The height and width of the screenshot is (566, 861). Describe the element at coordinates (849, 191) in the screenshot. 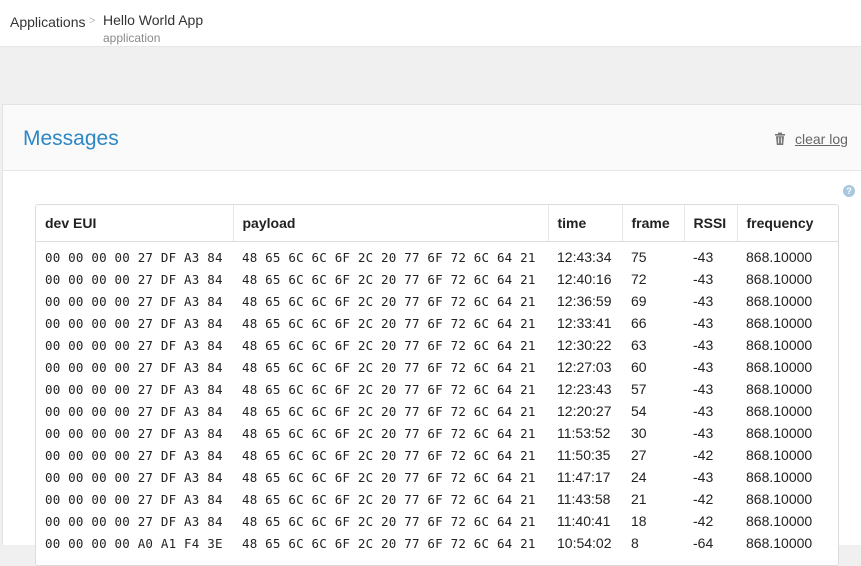

I see `help-icon: ?` at that location.